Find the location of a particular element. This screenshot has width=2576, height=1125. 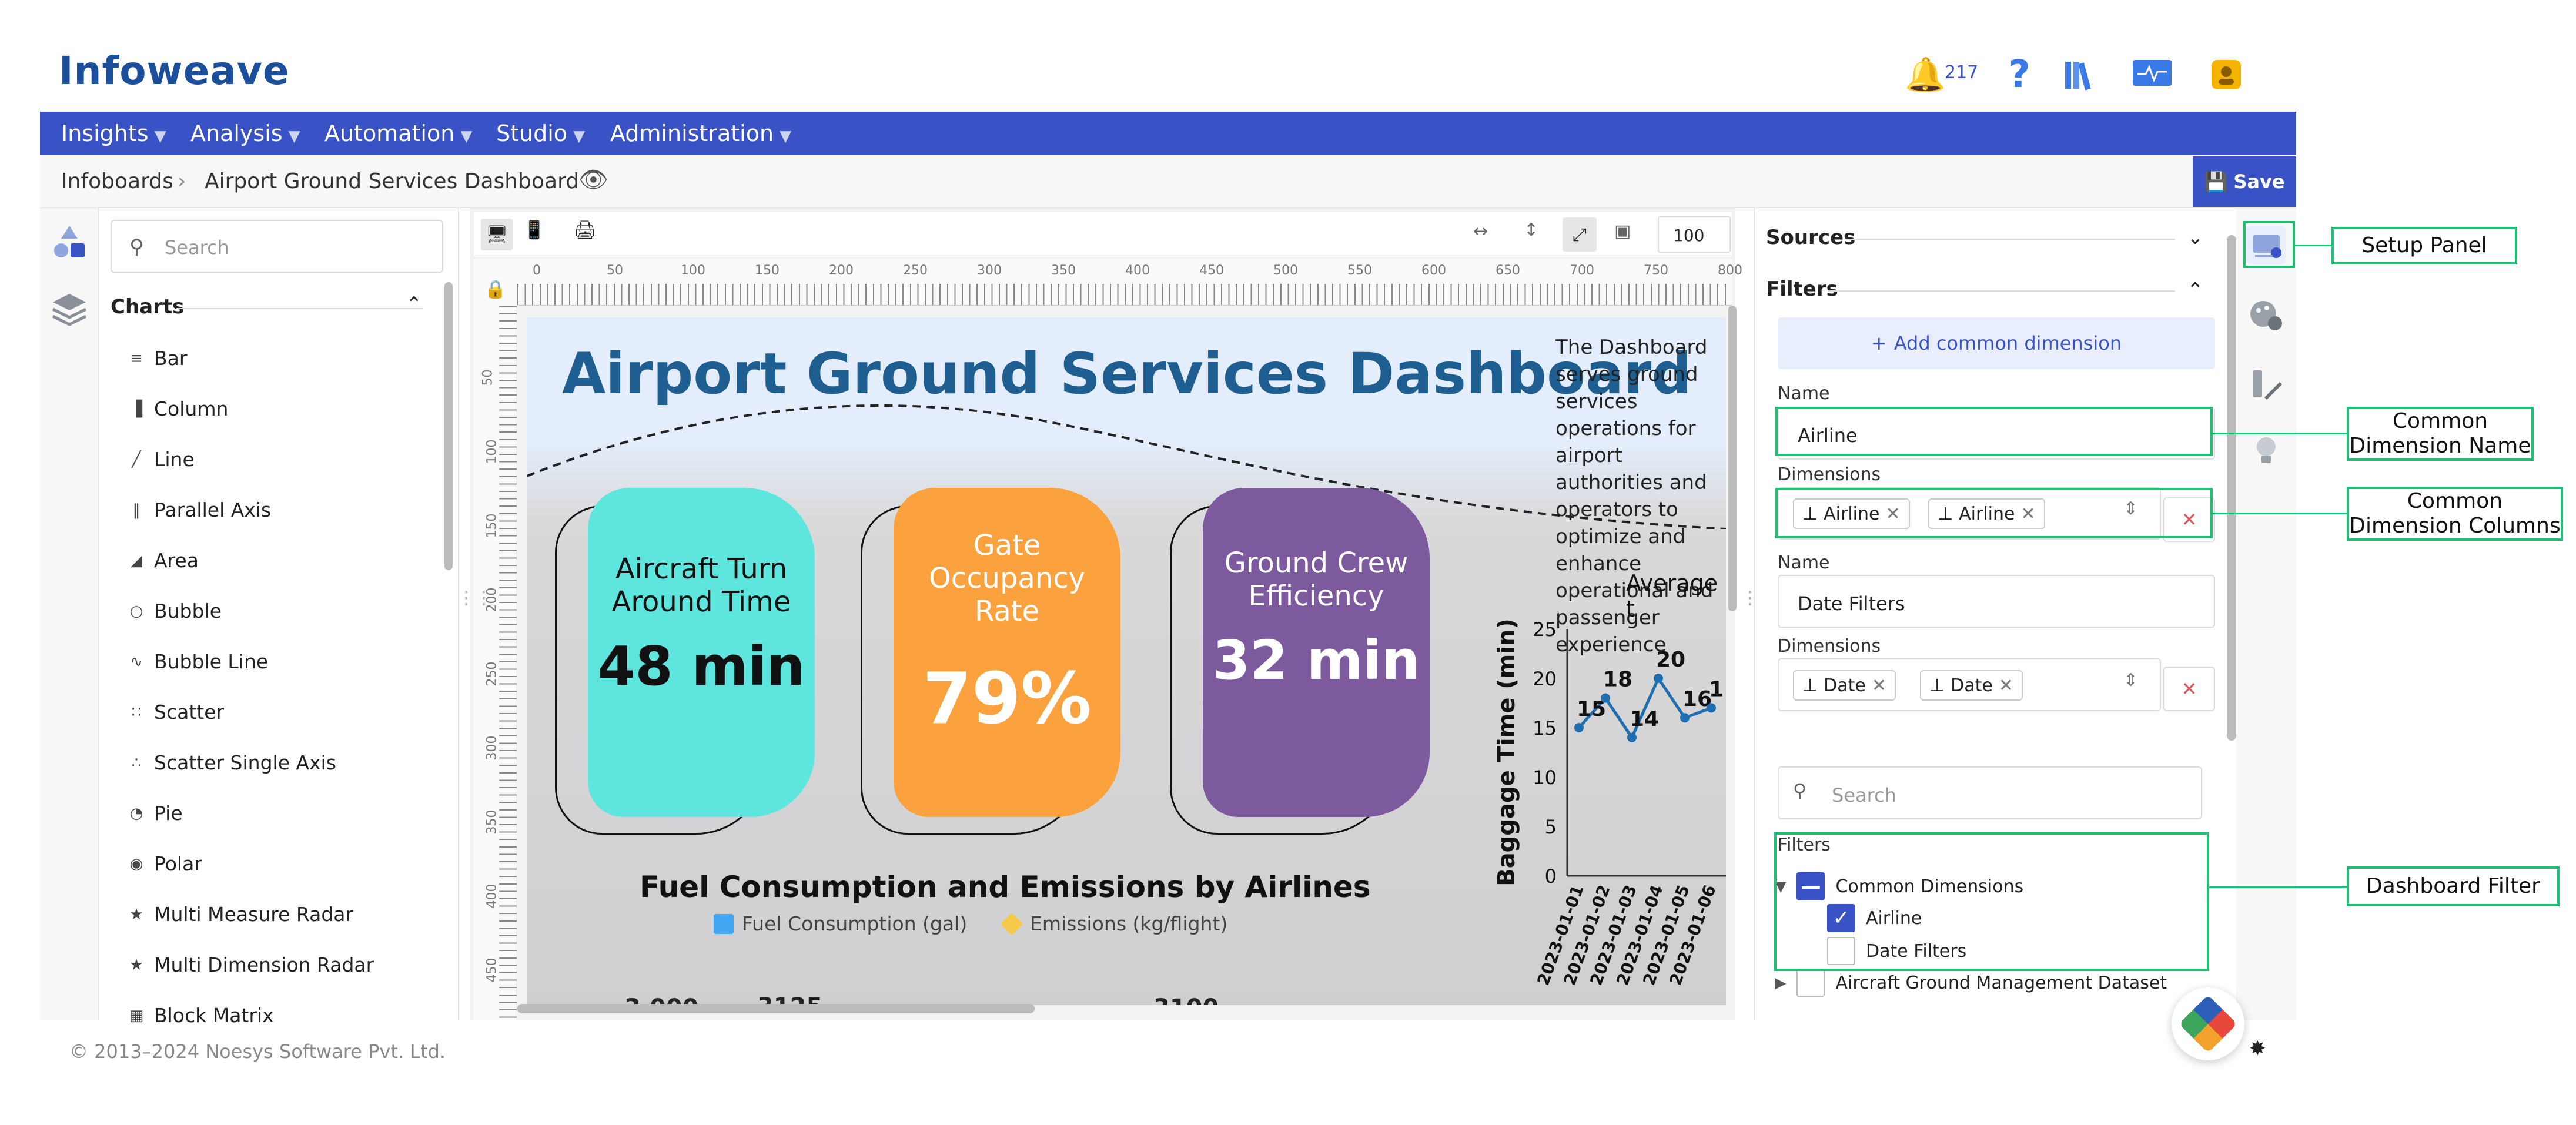

annotation-connector is located at coordinates (2280, 433).